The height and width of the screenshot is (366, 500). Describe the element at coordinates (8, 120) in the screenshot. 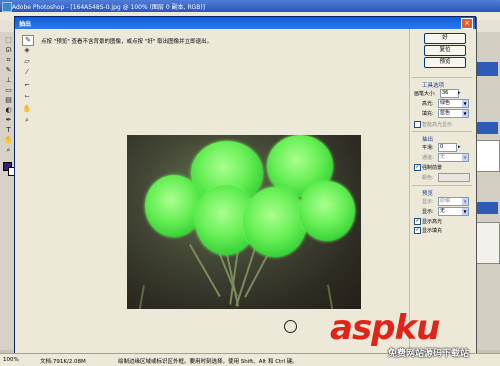

I see `pen-tool-icon: ✒` at that location.